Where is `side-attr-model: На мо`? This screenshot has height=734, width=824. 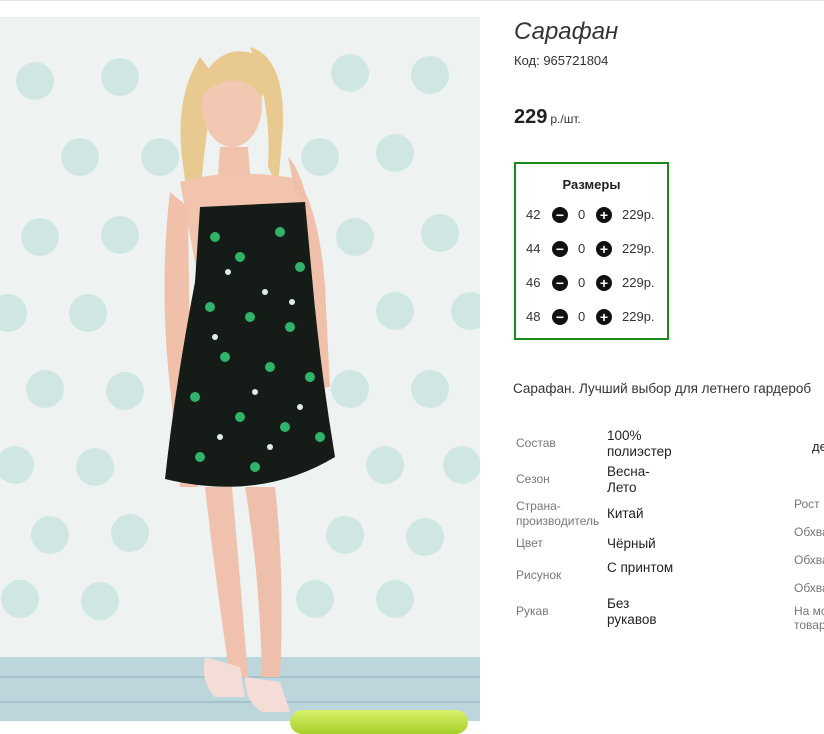
side-attr-model: На мо is located at coordinates (809, 611).